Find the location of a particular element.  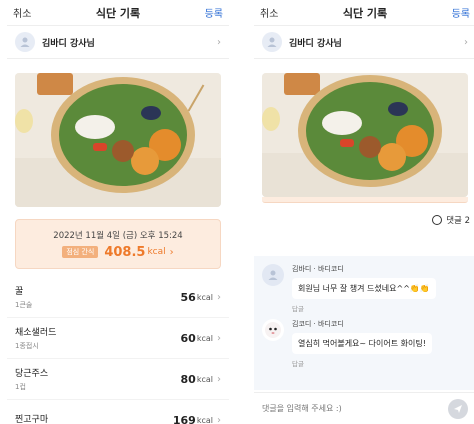

food-kcal: 56 is located at coordinates (188, 297).